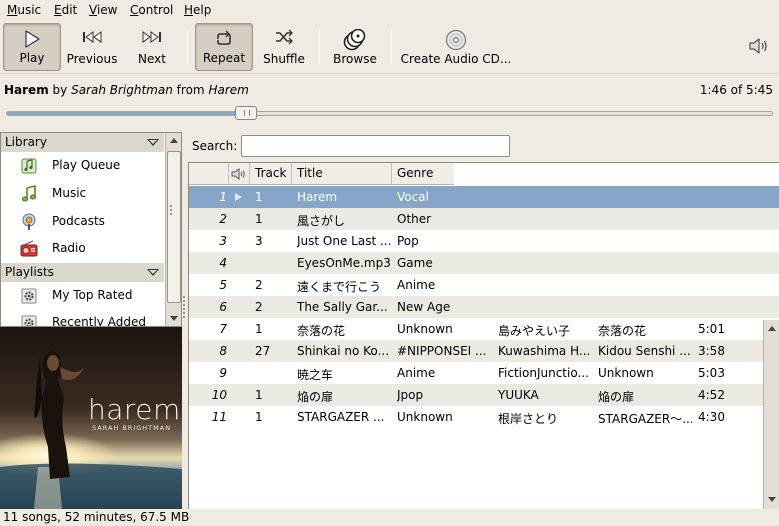 The image size is (779, 526). Describe the element at coordinates (215, 146) in the screenshot. I see `search-label-text: Search:` at that location.